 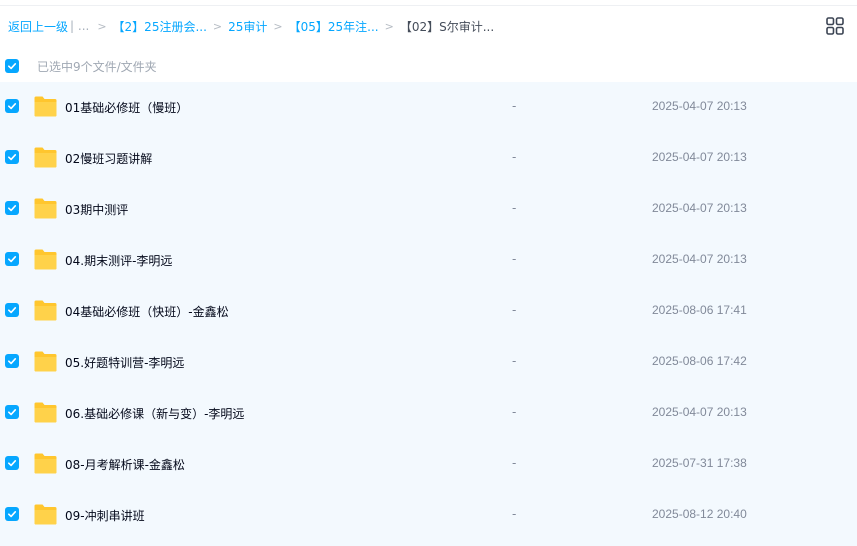 What do you see at coordinates (147, 311) in the screenshot?
I see `file-name: 04基础必修班（快班）-金鑫松` at bounding box center [147, 311].